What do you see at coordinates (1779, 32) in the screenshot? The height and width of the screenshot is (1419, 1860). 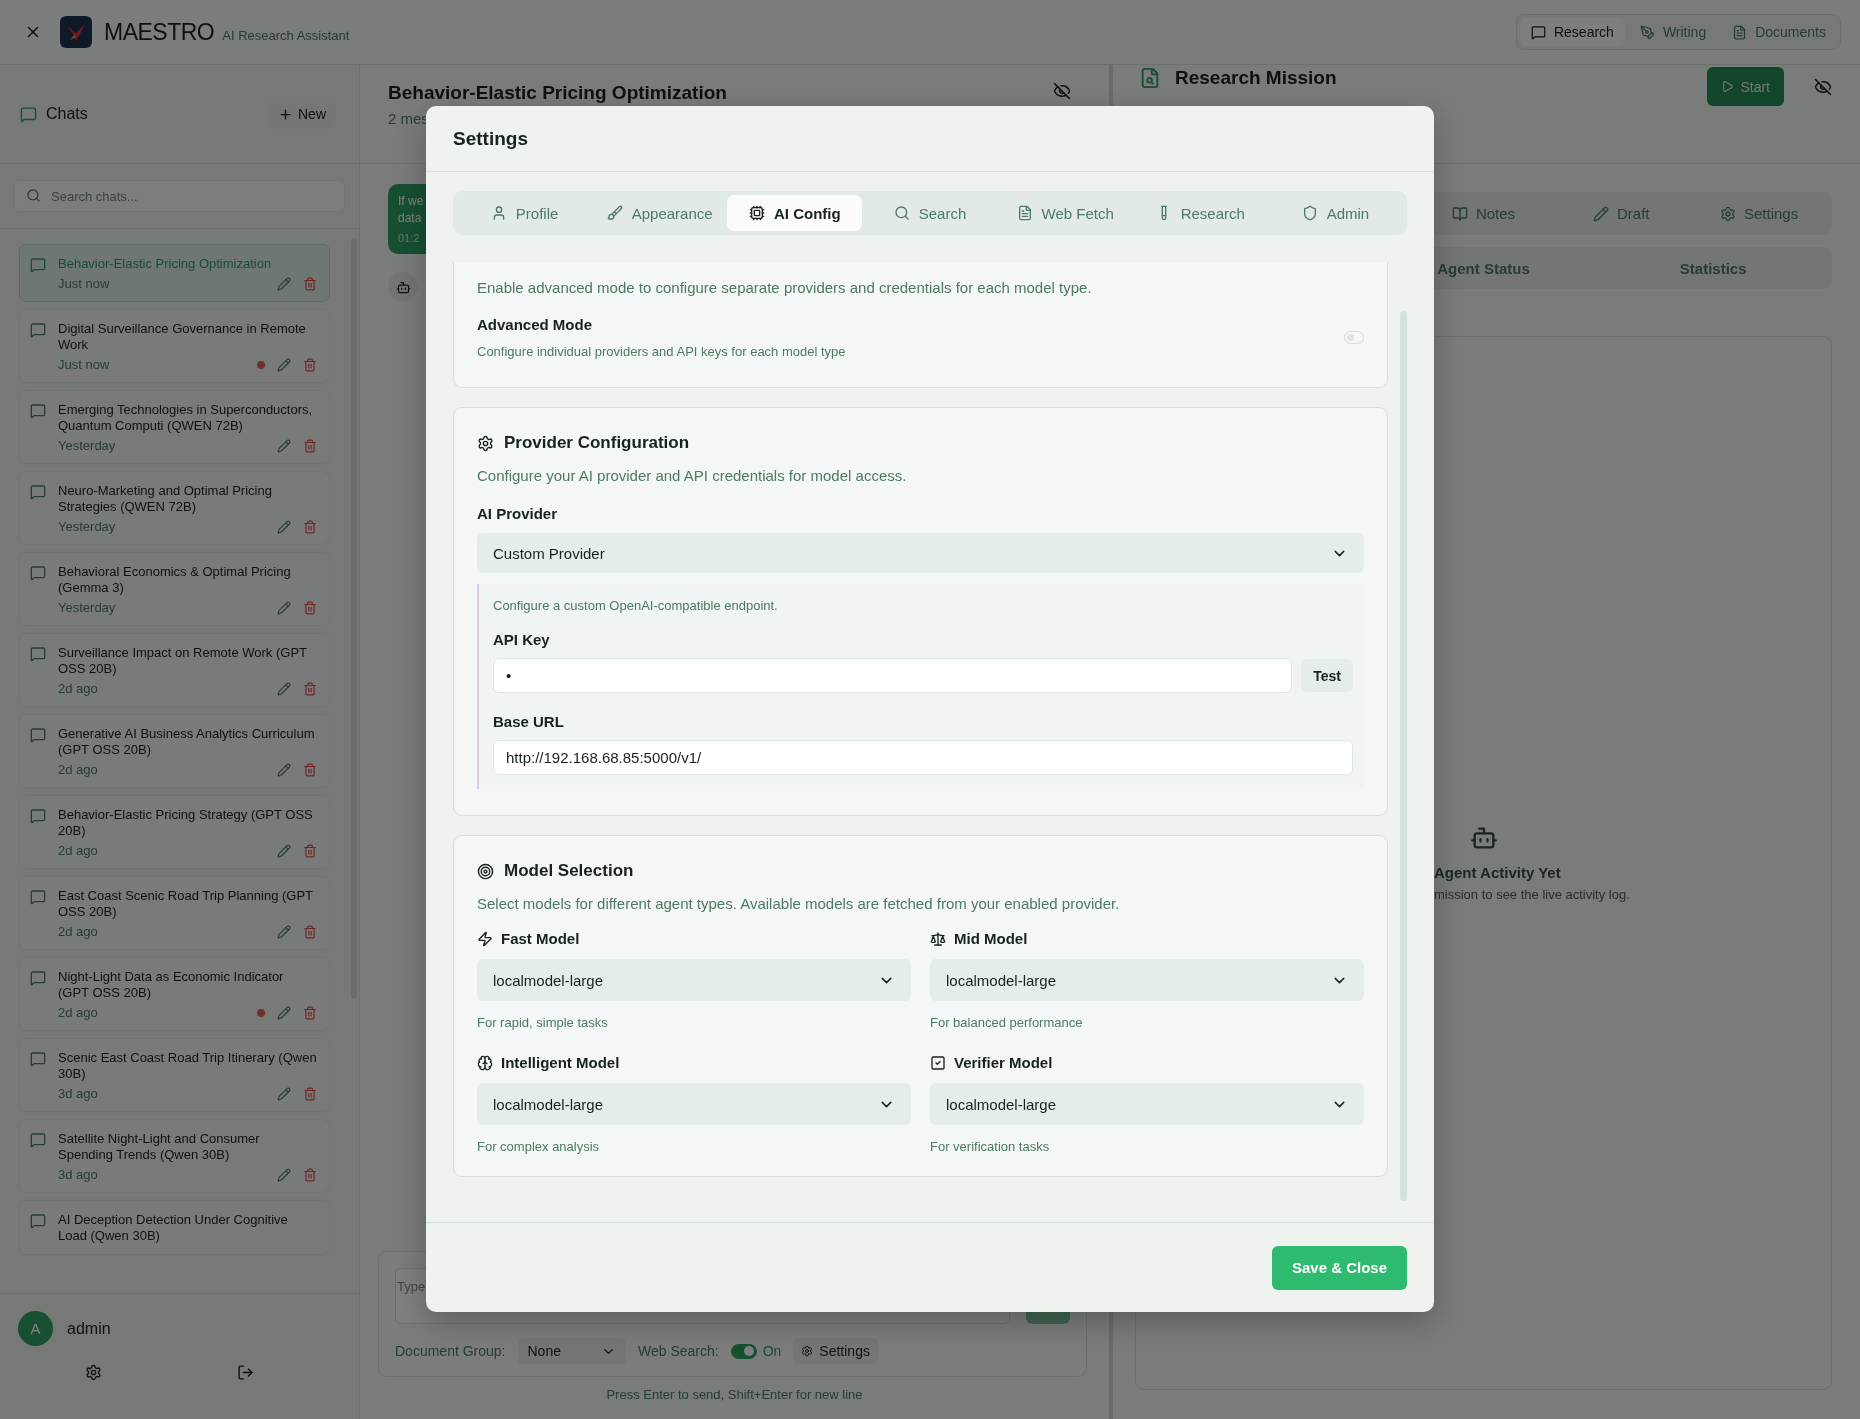 I see `view-tab: Documents` at bounding box center [1779, 32].